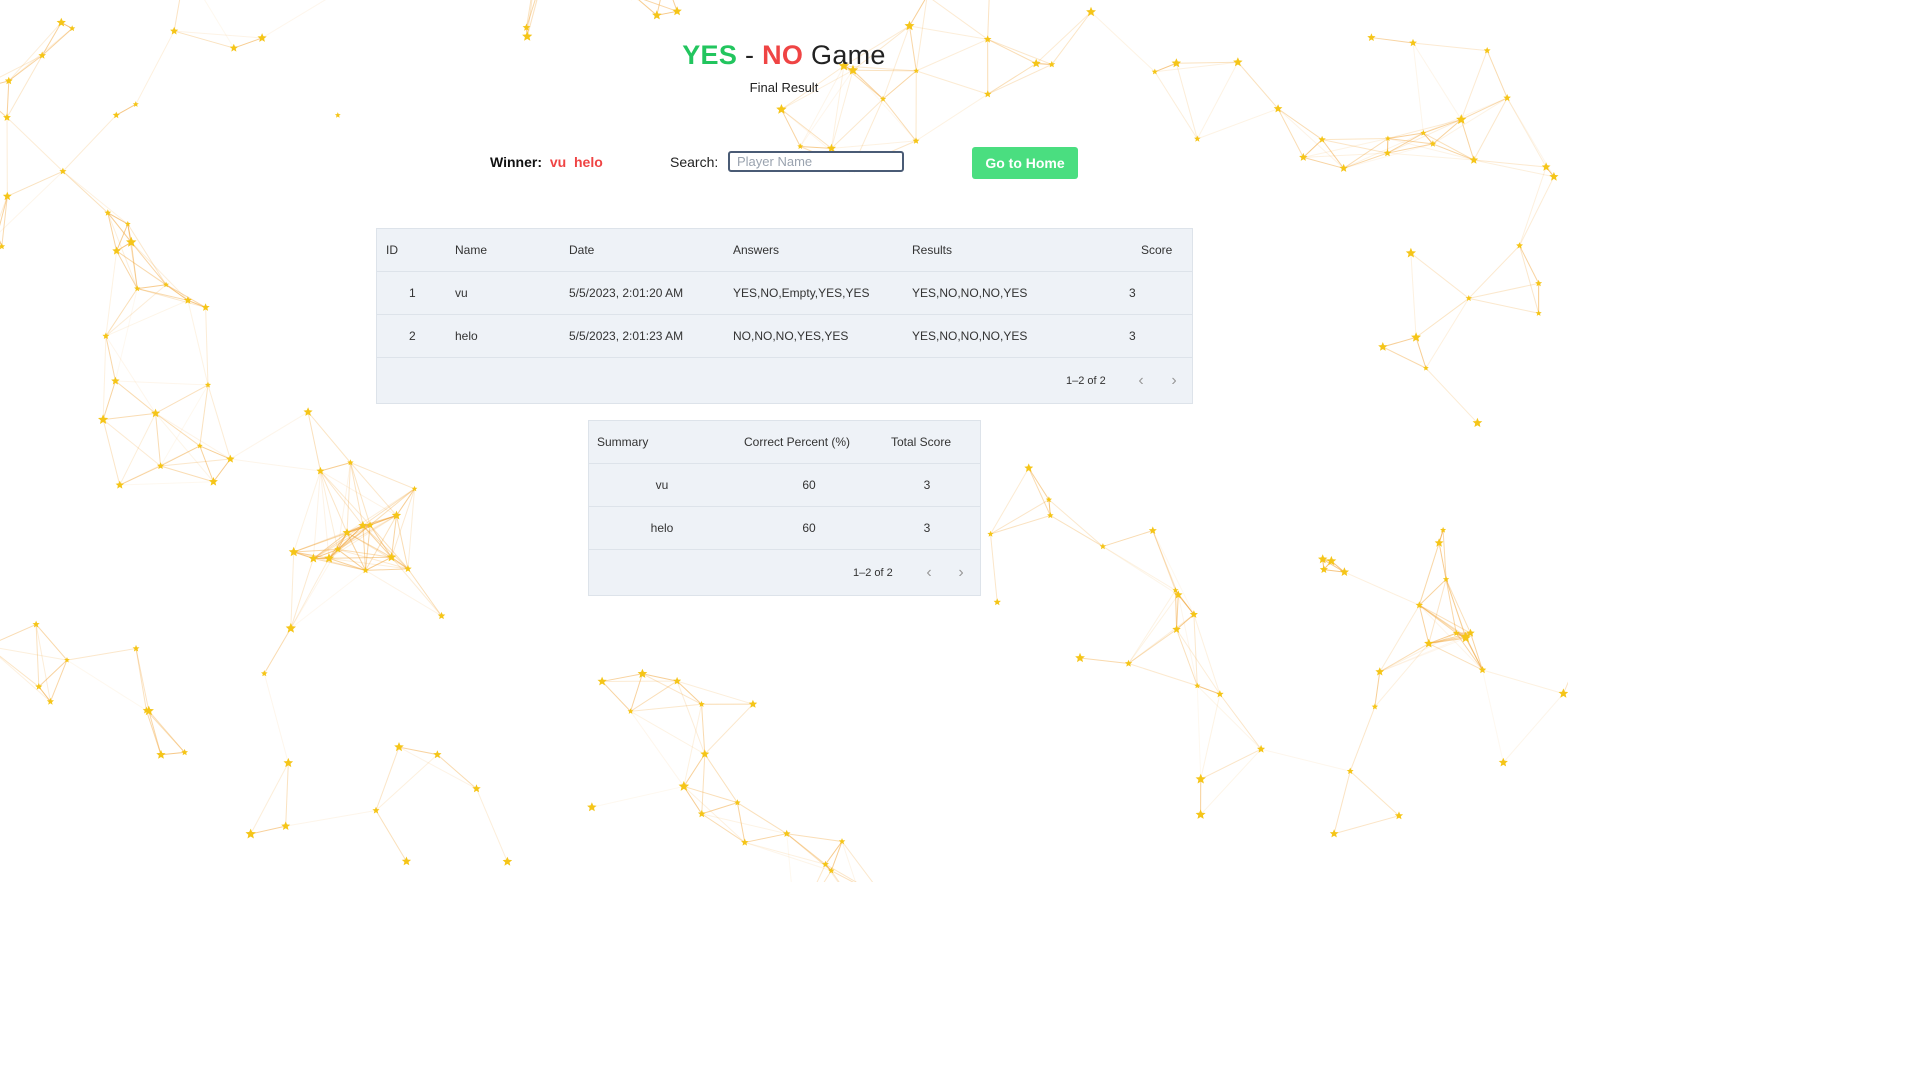 This screenshot has height=1080, width=1920. Describe the element at coordinates (626, 336) in the screenshot. I see `cell-date: 5/5/2023, 2:01:23 AM` at that location.